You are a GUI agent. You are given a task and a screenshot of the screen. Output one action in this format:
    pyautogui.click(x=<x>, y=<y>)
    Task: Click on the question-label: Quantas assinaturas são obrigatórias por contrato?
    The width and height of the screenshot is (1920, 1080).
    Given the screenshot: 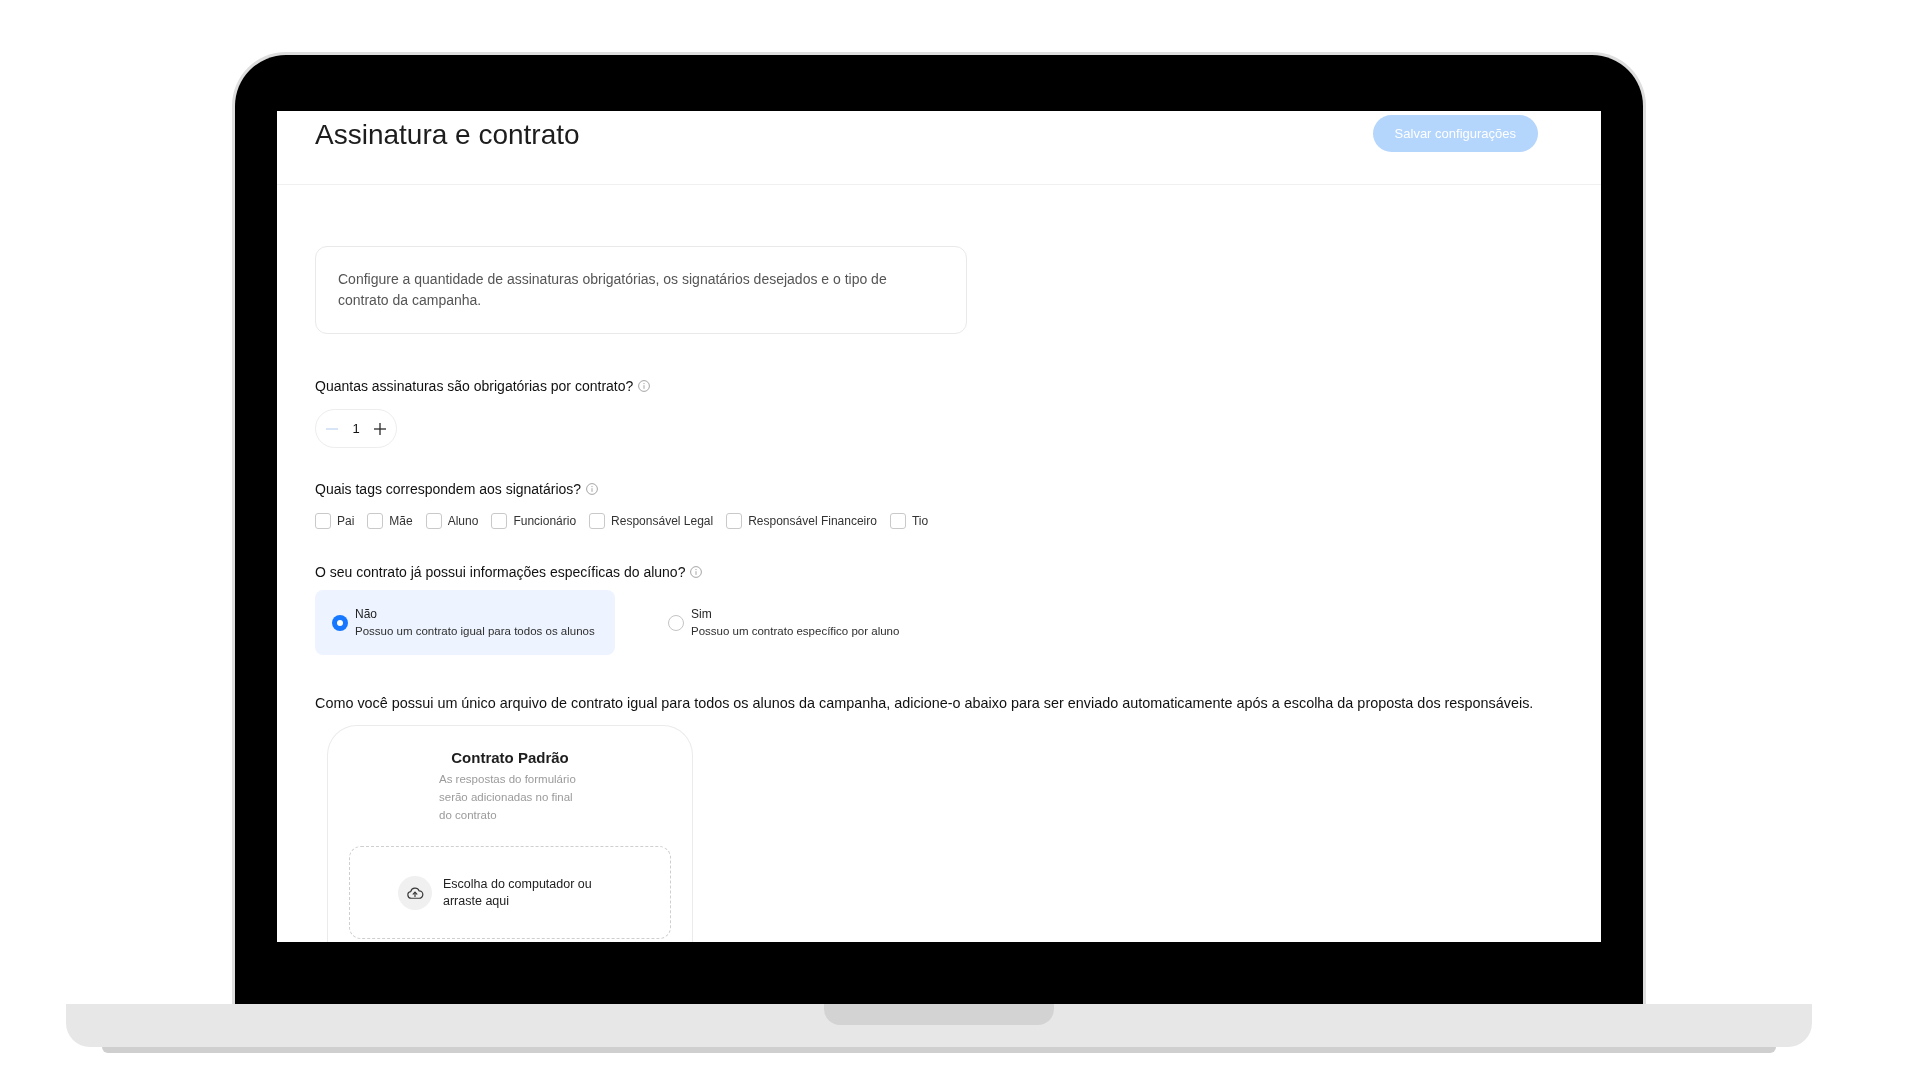 What is the action you would take?
    pyautogui.click(x=474, y=386)
    